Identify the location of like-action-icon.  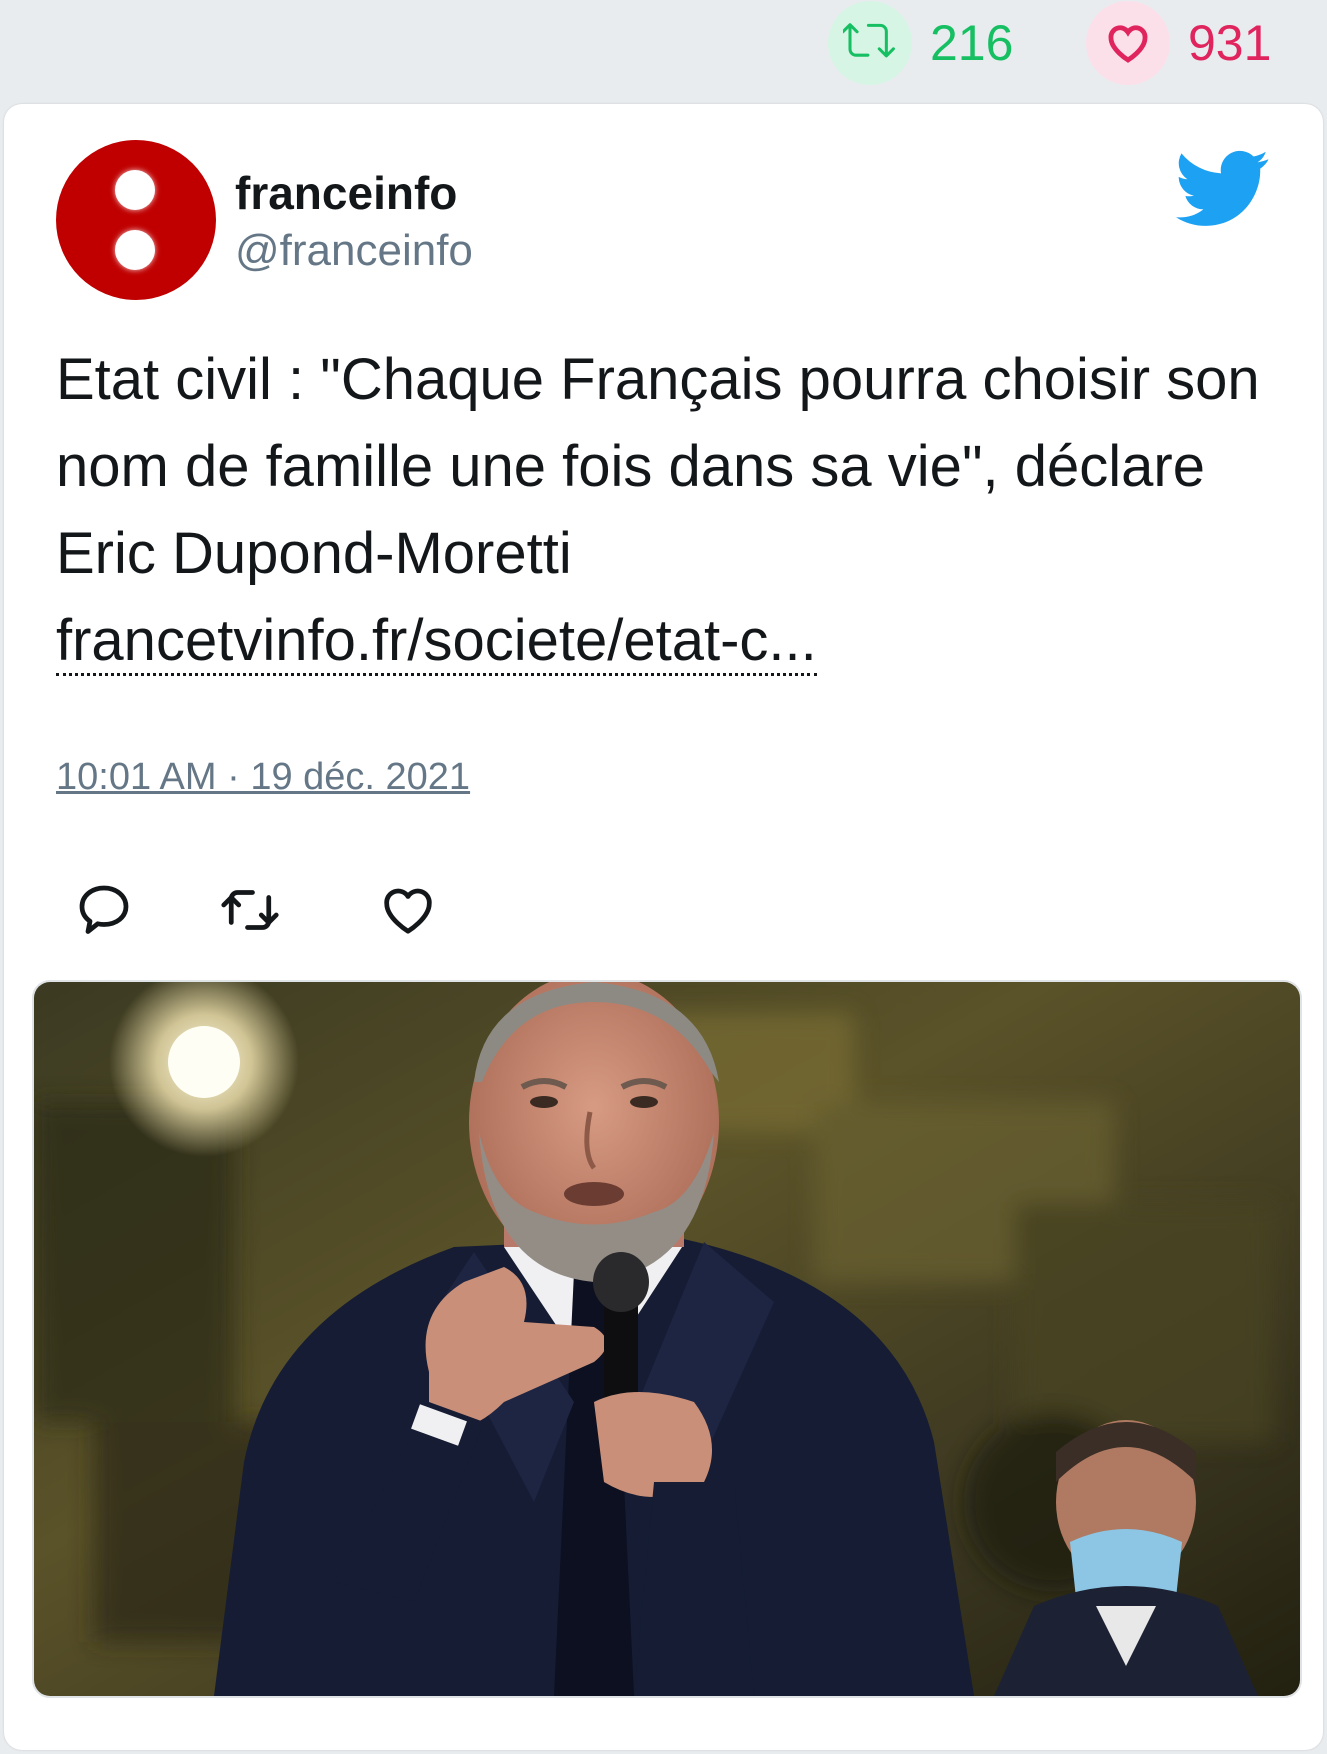
(408, 910).